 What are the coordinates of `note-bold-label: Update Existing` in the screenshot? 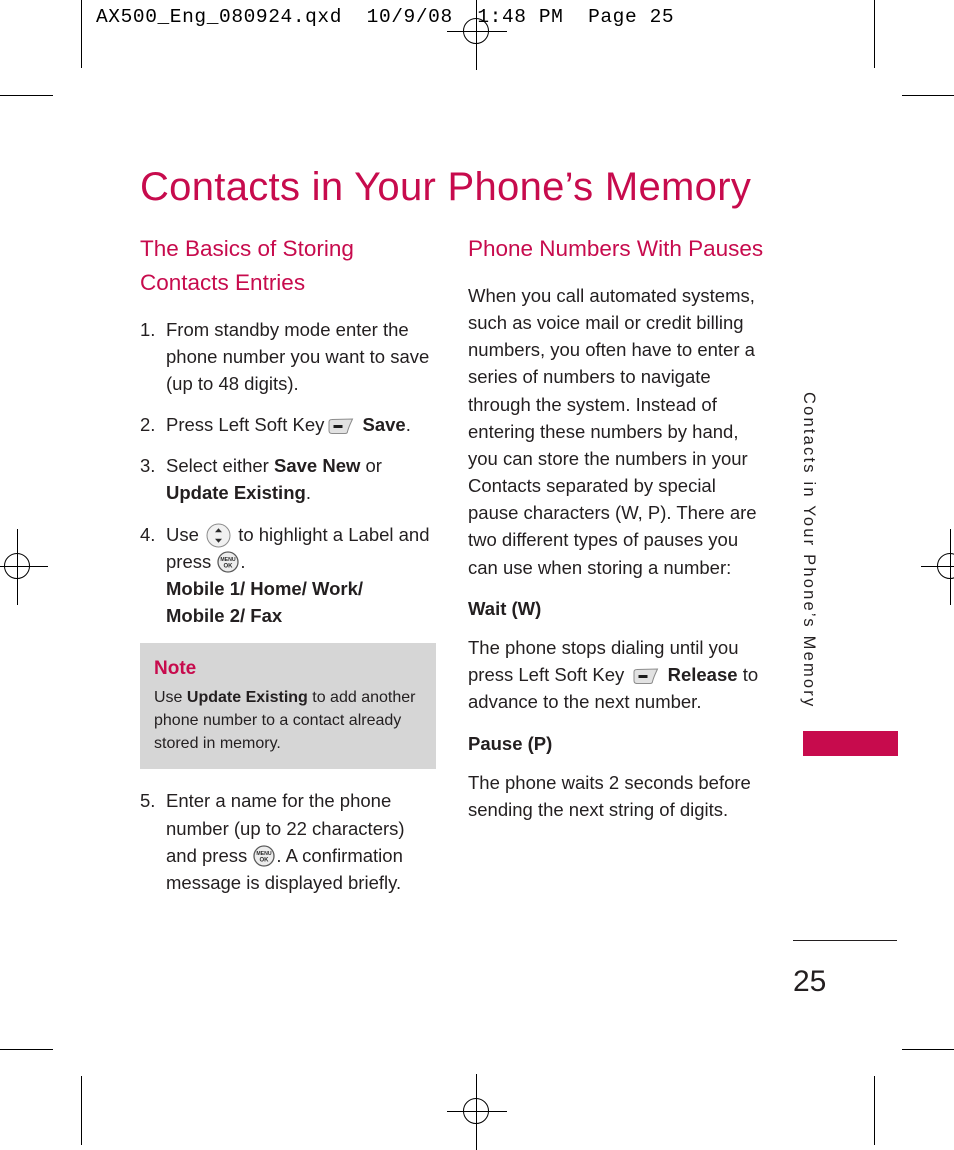 It's located at (247, 698).